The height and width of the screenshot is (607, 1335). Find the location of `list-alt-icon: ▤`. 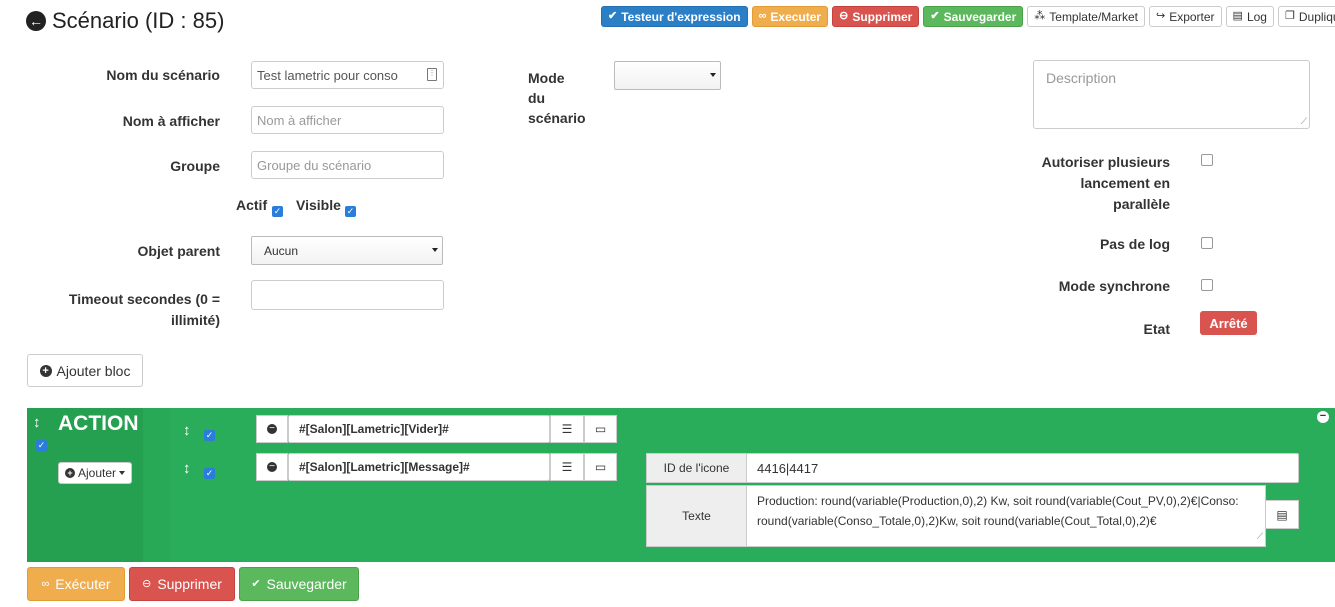

list-alt-icon: ▤ is located at coordinates (1282, 514).